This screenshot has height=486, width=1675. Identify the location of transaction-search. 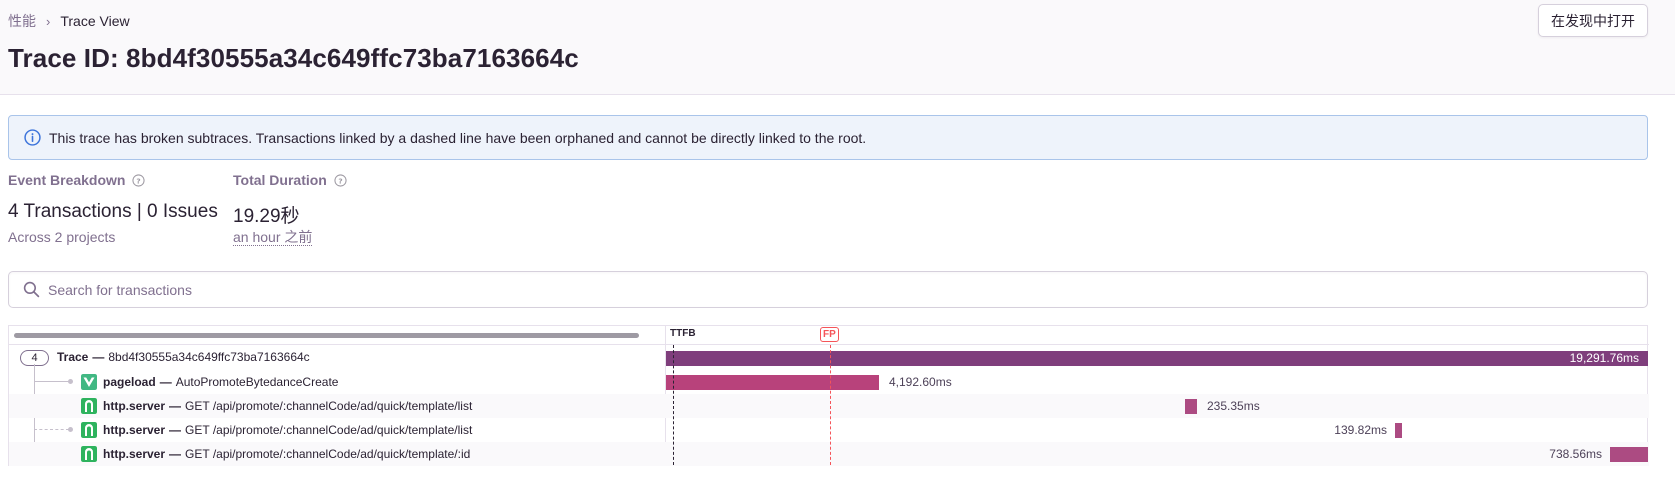
(828, 289).